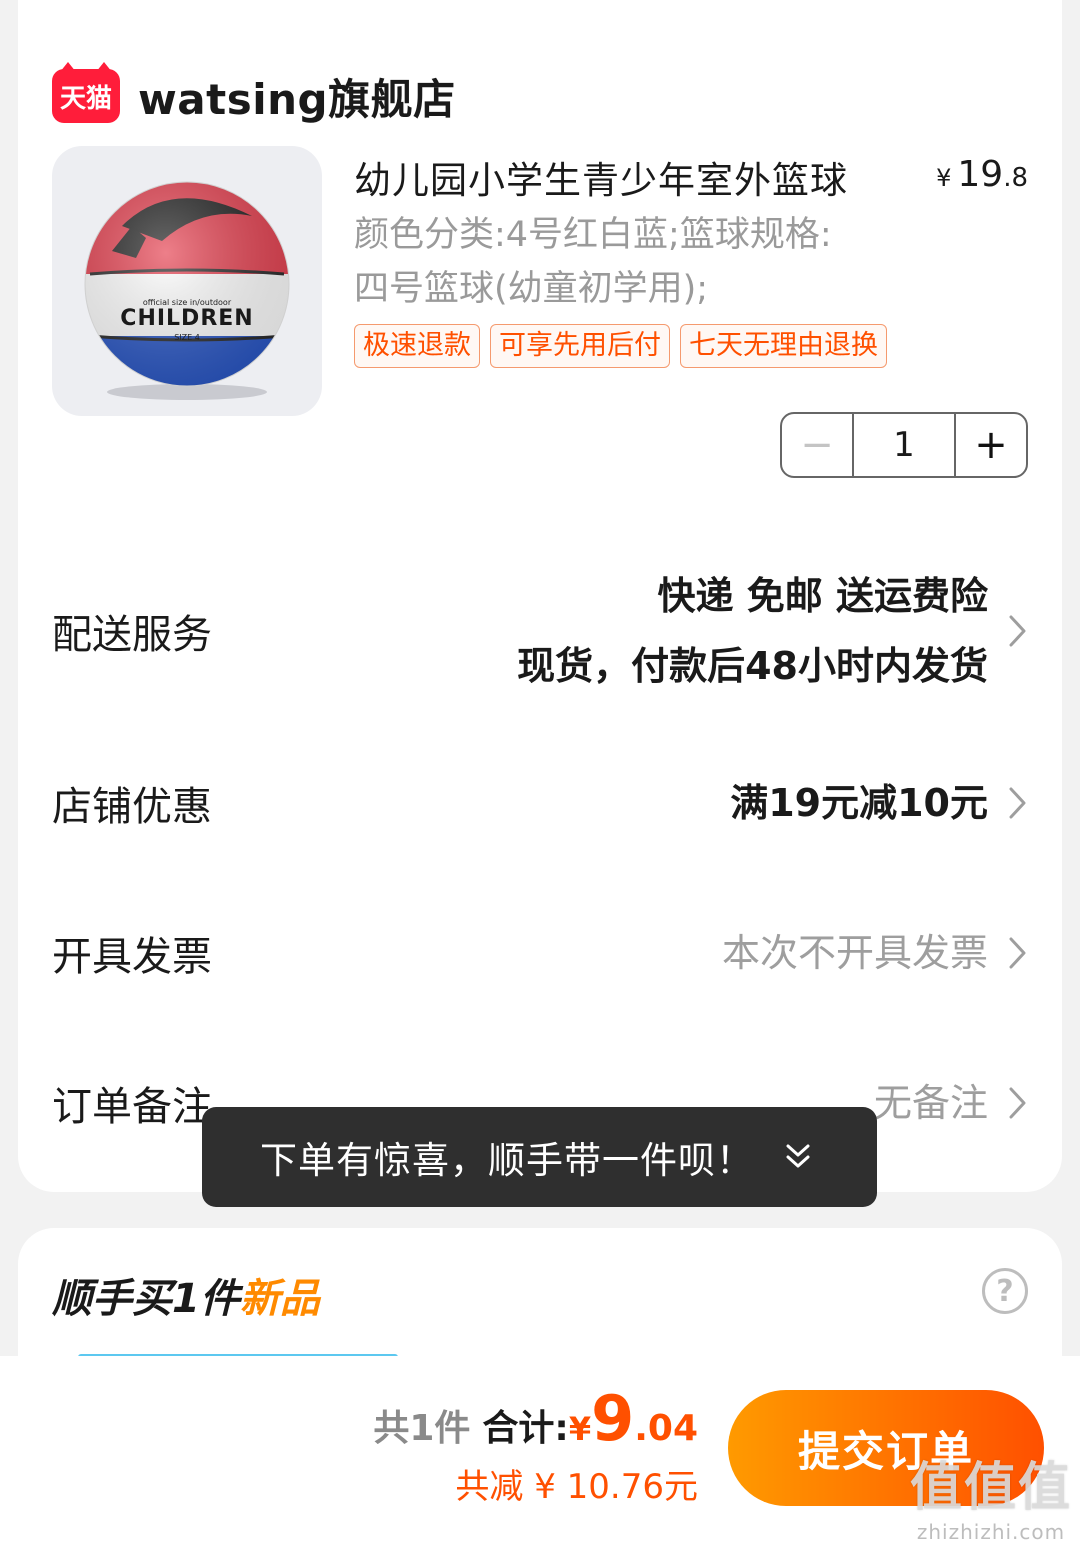 This screenshot has width=1080, height=1550. I want to click on basketball-image, so click(187, 290).